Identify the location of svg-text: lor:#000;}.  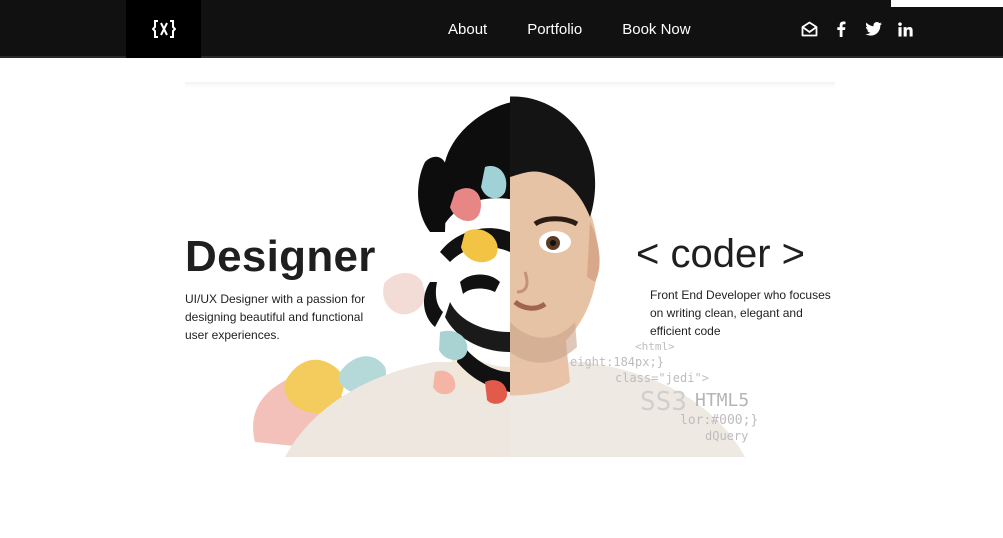
(719, 420).